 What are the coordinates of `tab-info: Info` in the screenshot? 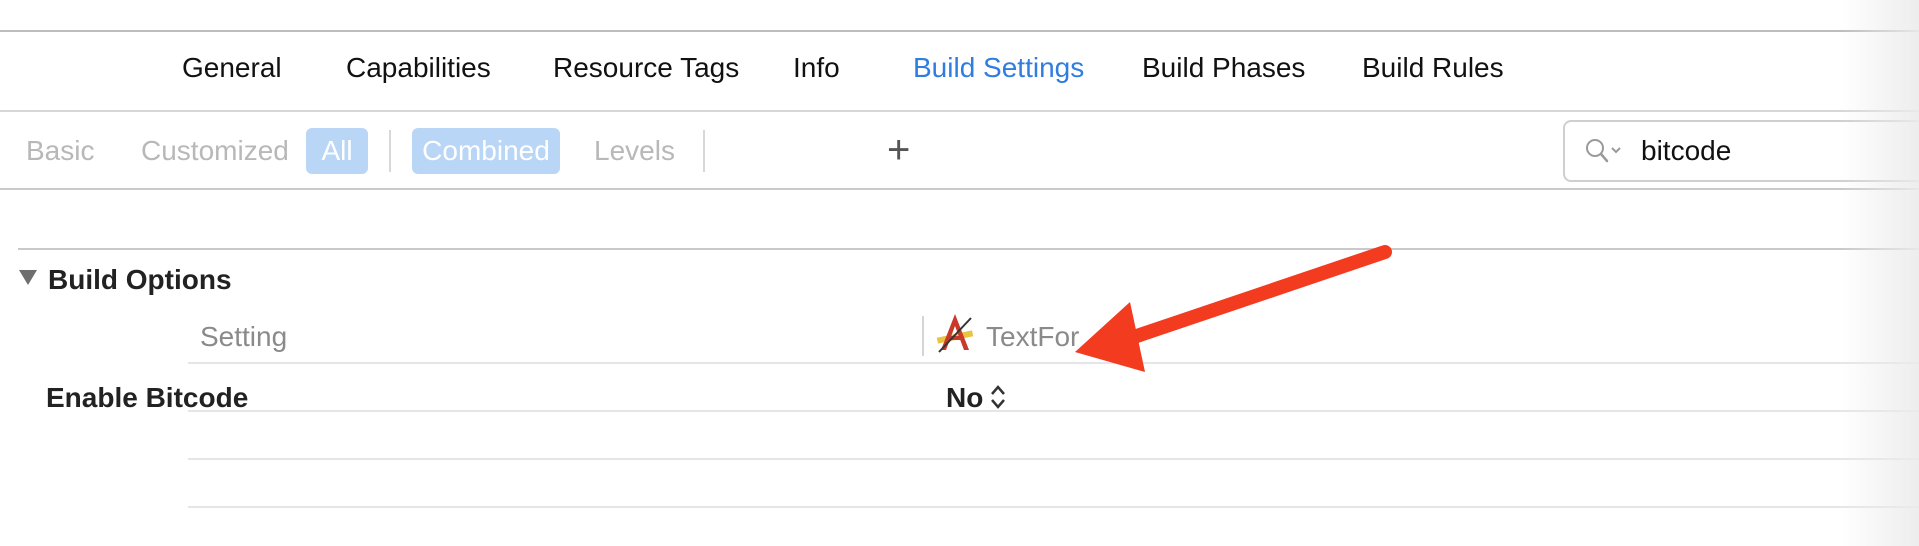 It's located at (816, 68).